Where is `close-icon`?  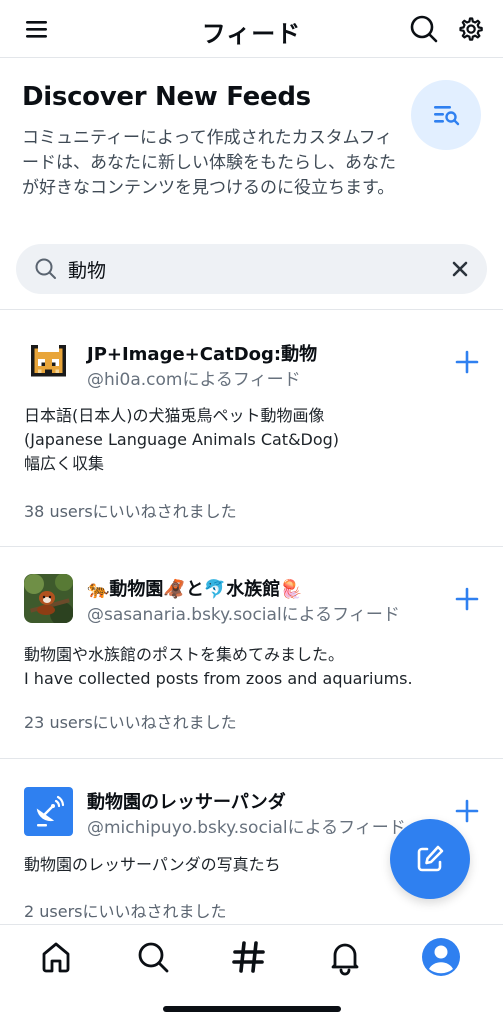
close-icon is located at coordinates (460, 269).